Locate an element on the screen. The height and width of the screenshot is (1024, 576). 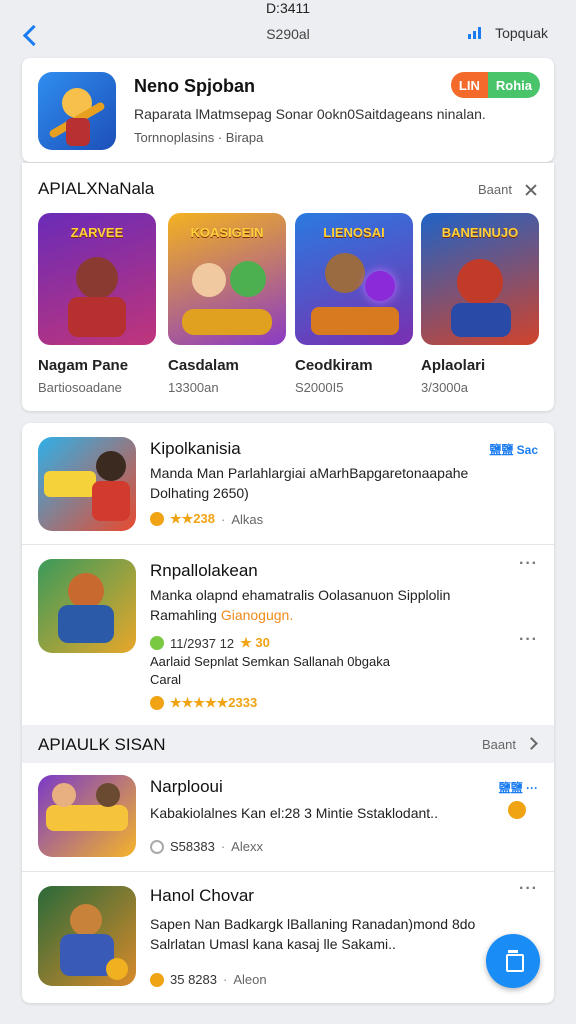
tile-sub: 13300an is located at coordinates (193, 387).